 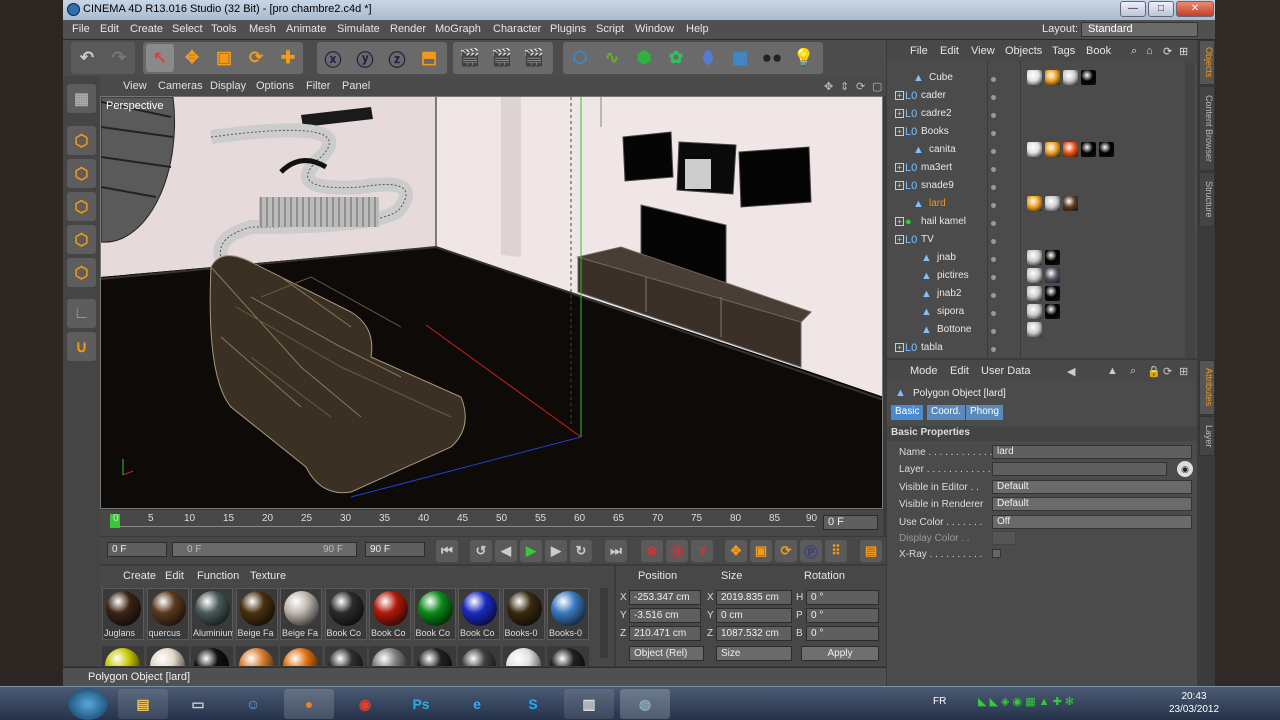 I want to click on language-indicator: FR, so click(x=939, y=701).